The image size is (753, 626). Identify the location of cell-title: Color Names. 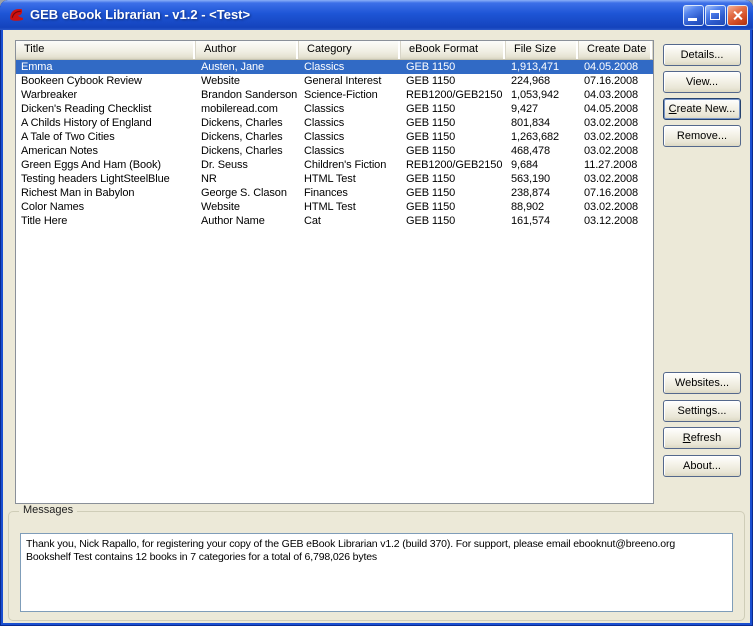
(53, 207).